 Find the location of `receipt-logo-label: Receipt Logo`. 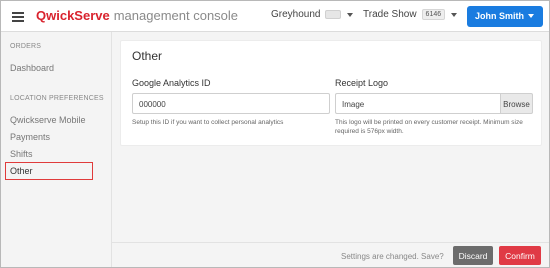

receipt-logo-label: Receipt Logo is located at coordinates (362, 83).